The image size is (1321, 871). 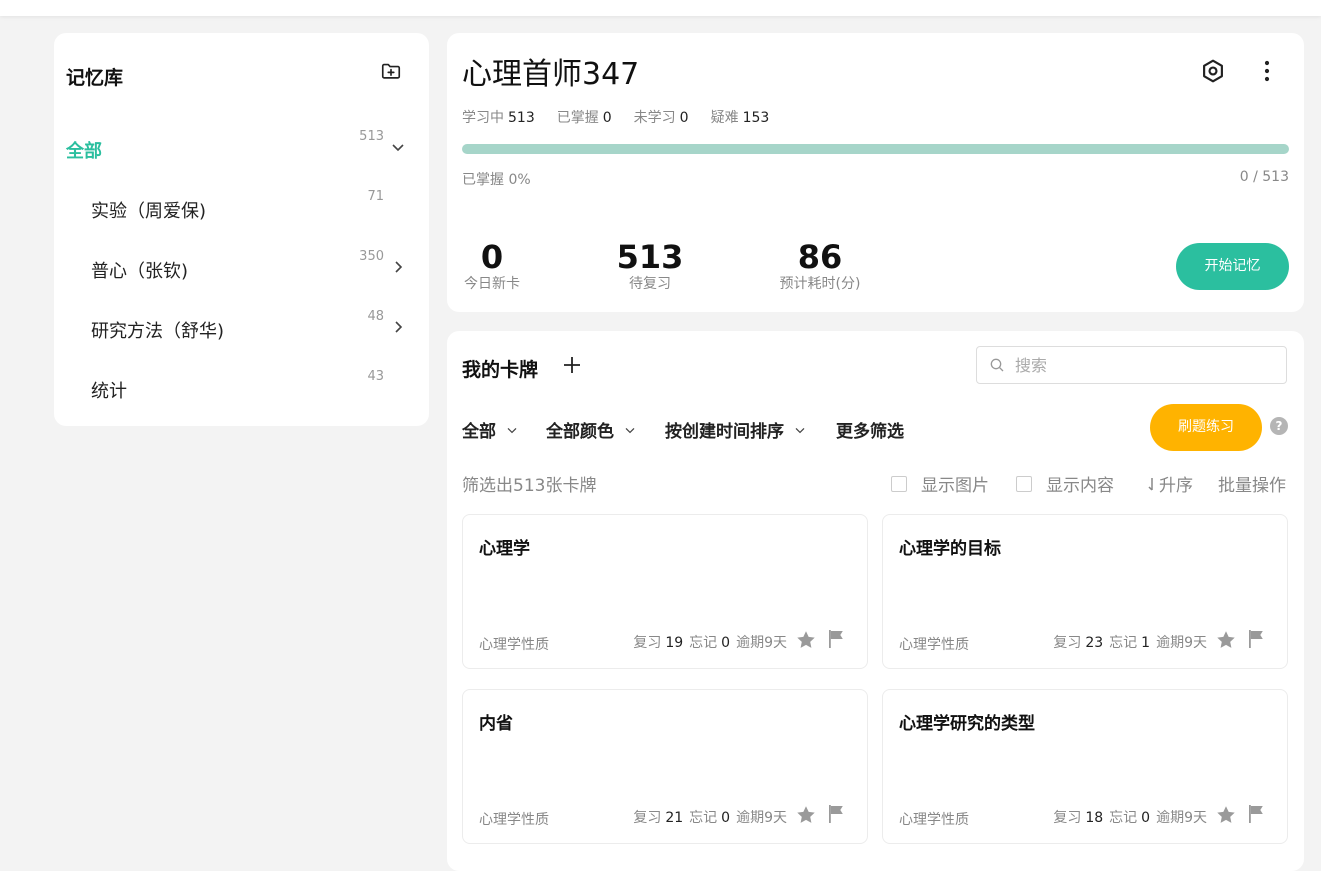 What do you see at coordinates (665, 591) in the screenshot?
I see `card-item: 心理学 心理学性质 复习 19 忘记 0 逾期9天` at bounding box center [665, 591].